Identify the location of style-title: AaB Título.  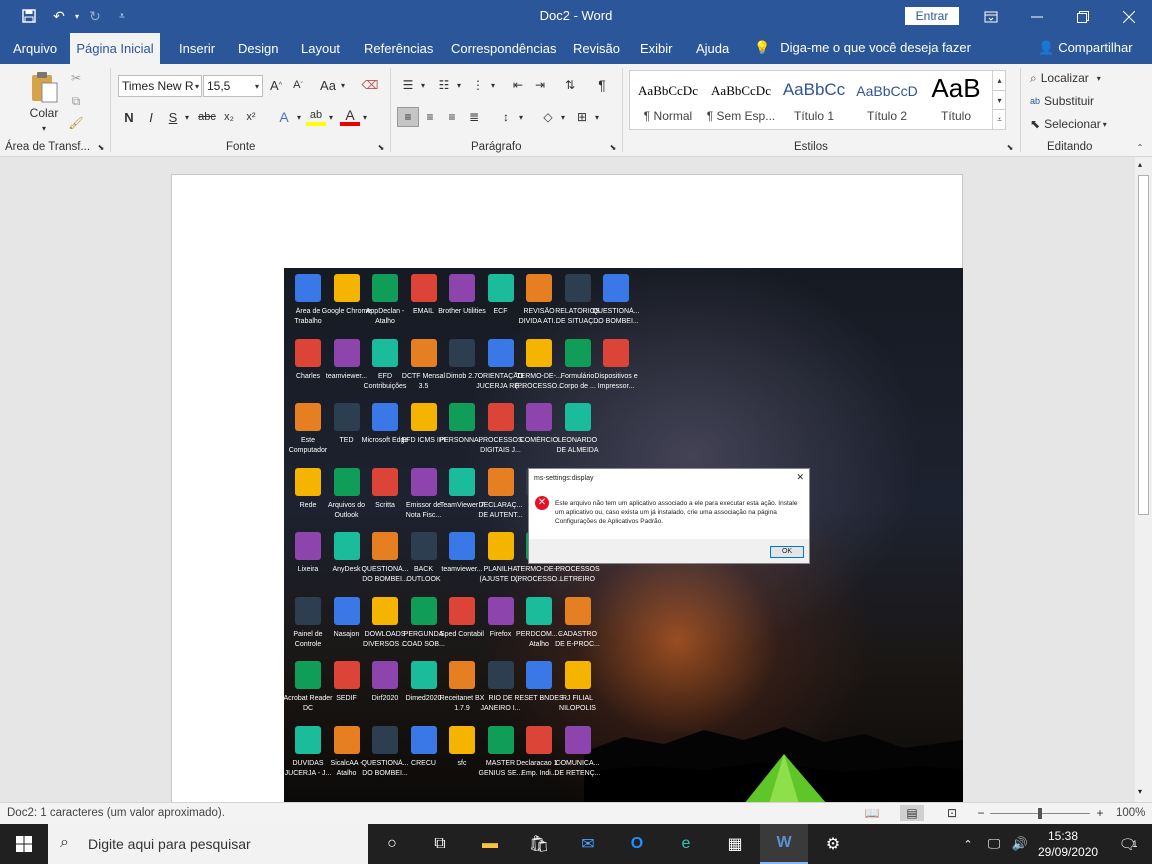
(956, 100).